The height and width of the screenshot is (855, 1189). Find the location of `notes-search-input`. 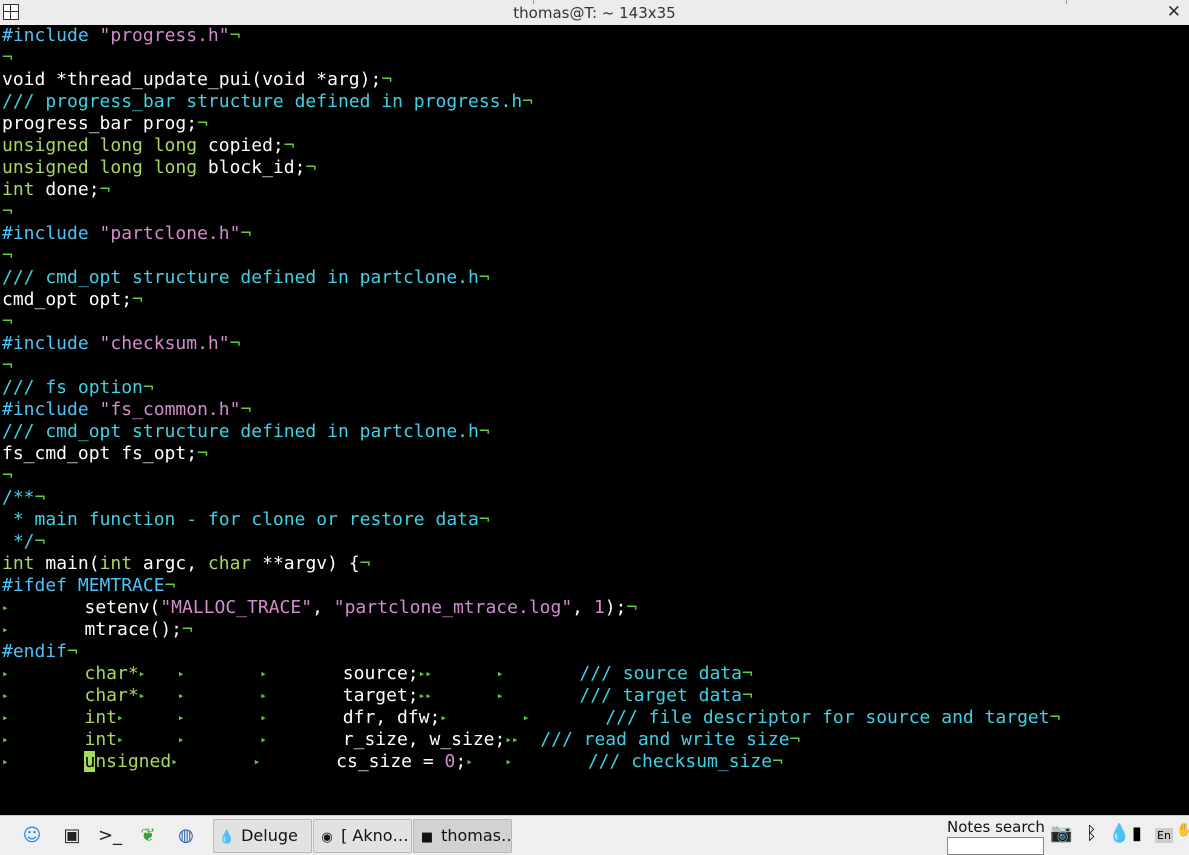

notes-search-input is located at coordinates (995, 846).